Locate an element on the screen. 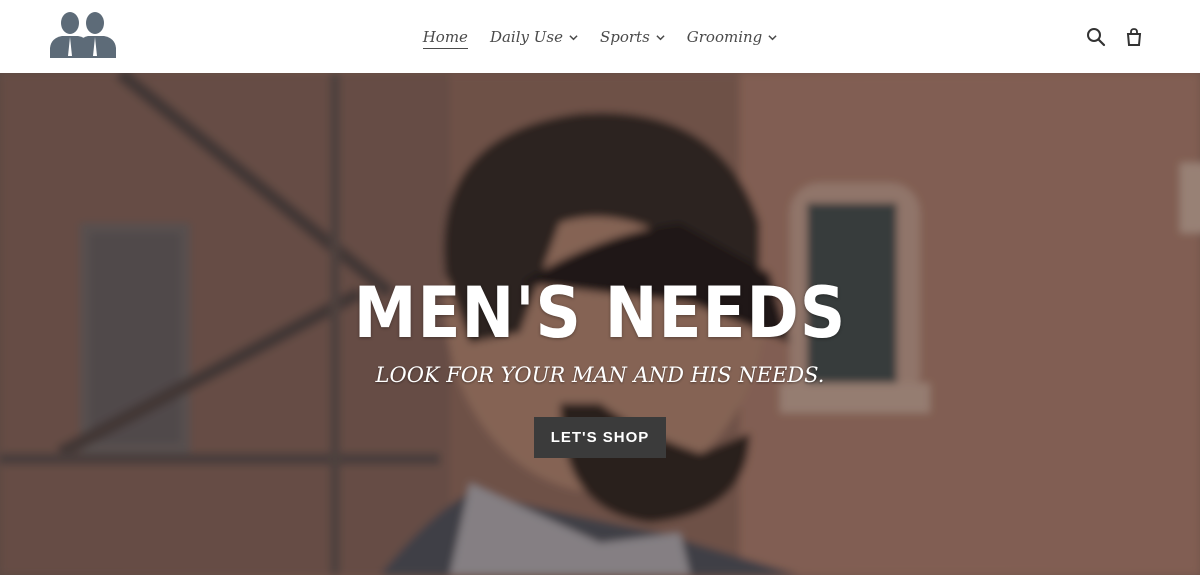 This screenshot has height=575, width=1200. header-actions is located at coordinates (1115, 37).